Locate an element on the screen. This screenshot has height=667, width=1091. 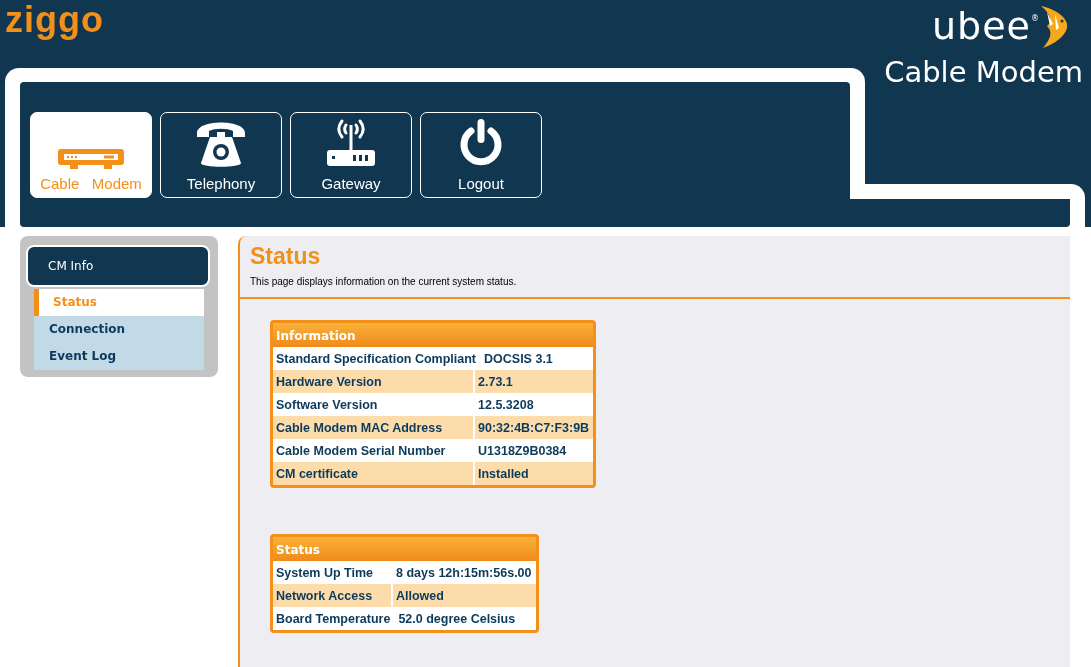
nav-tab: Telephony is located at coordinates (221, 155).